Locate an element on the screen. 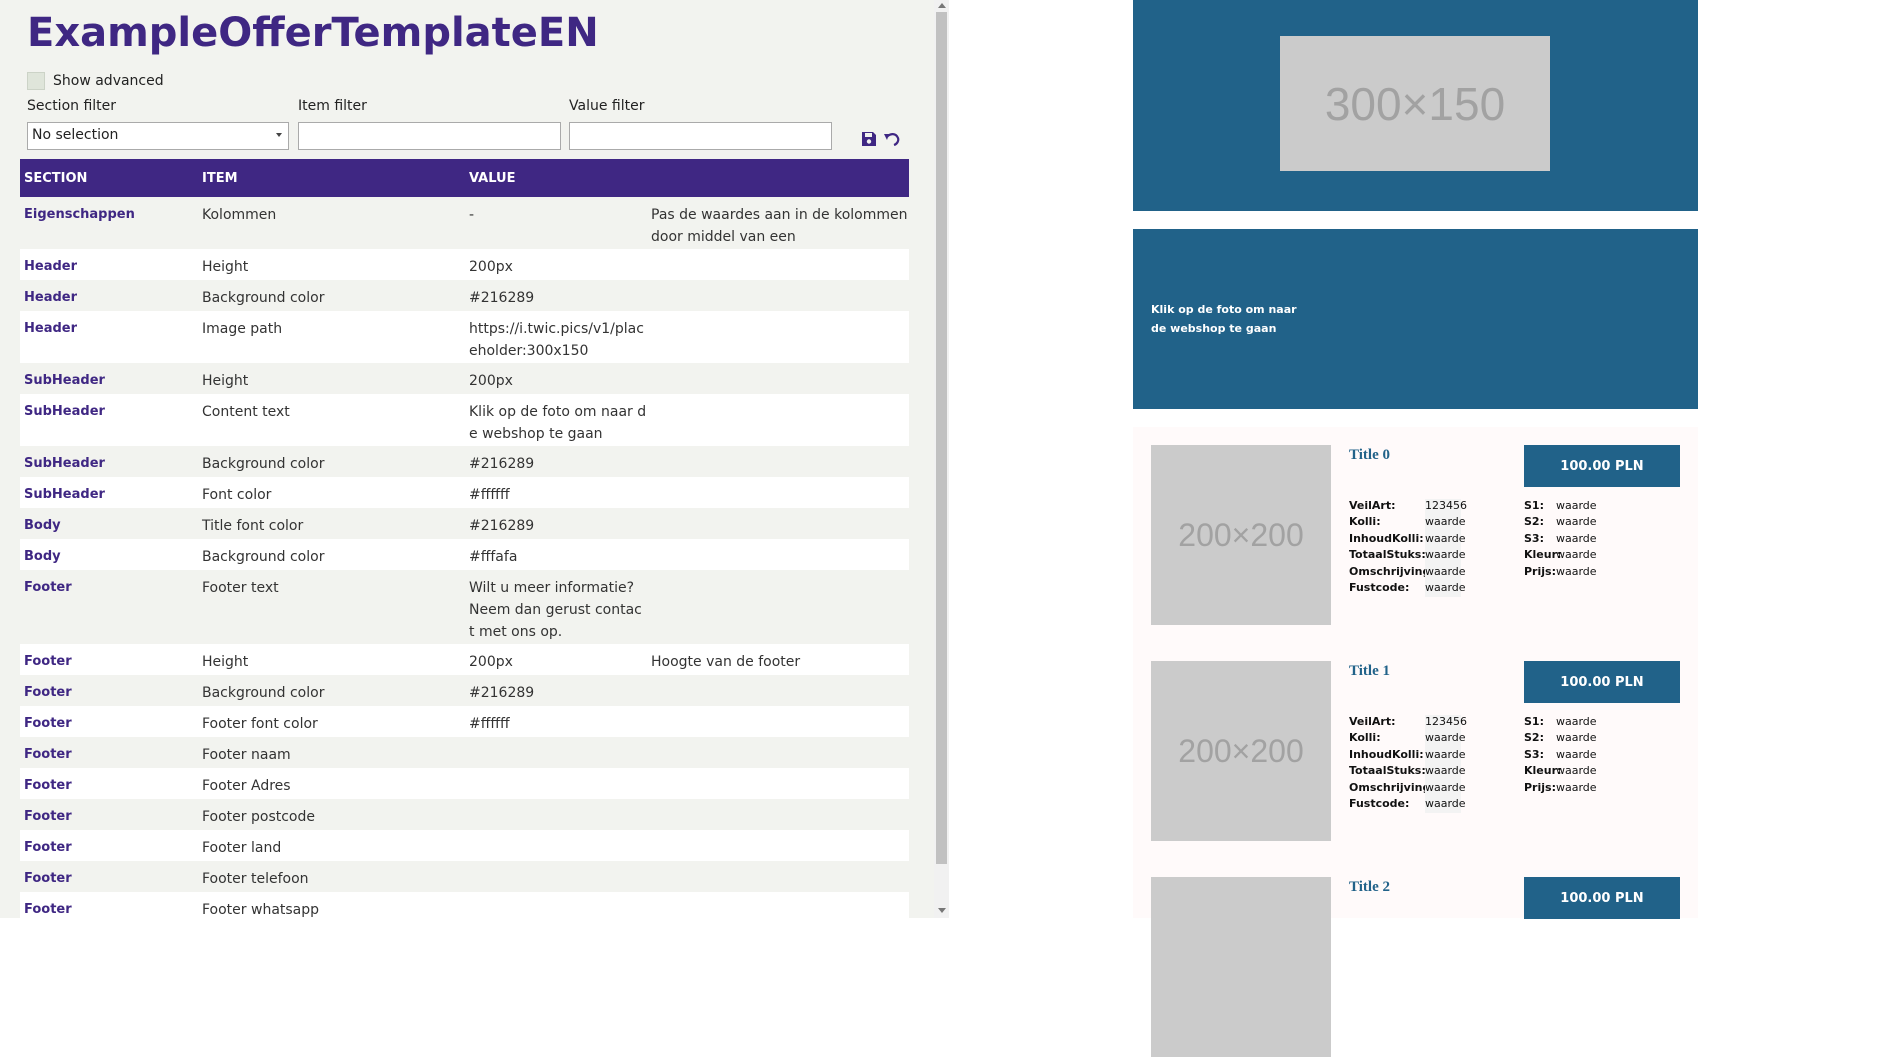 The width and height of the screenshot is (1885, 1057). section-filter-select: No selection is located at coordinates (158, 136).